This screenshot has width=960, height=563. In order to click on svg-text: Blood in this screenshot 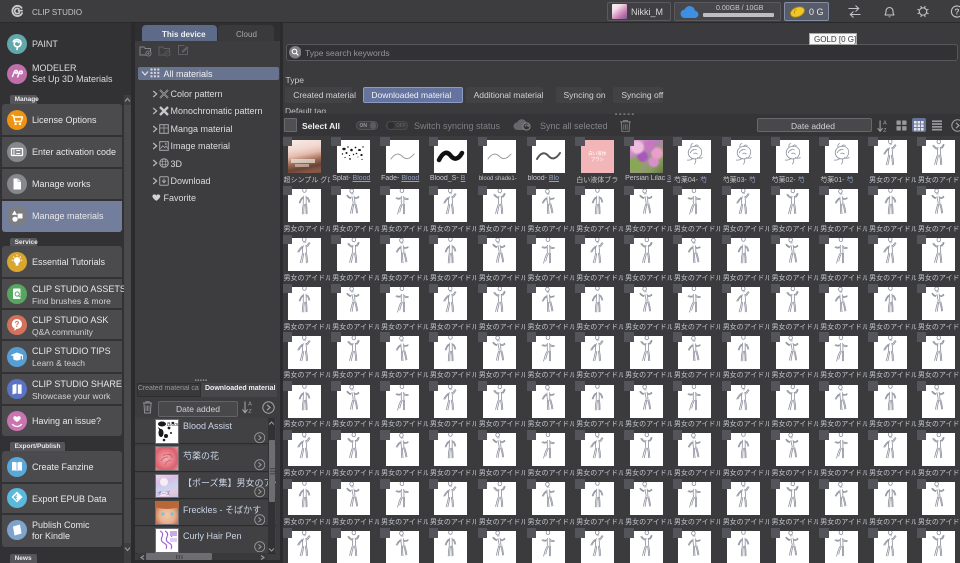, I will do `click(173, 425)`.